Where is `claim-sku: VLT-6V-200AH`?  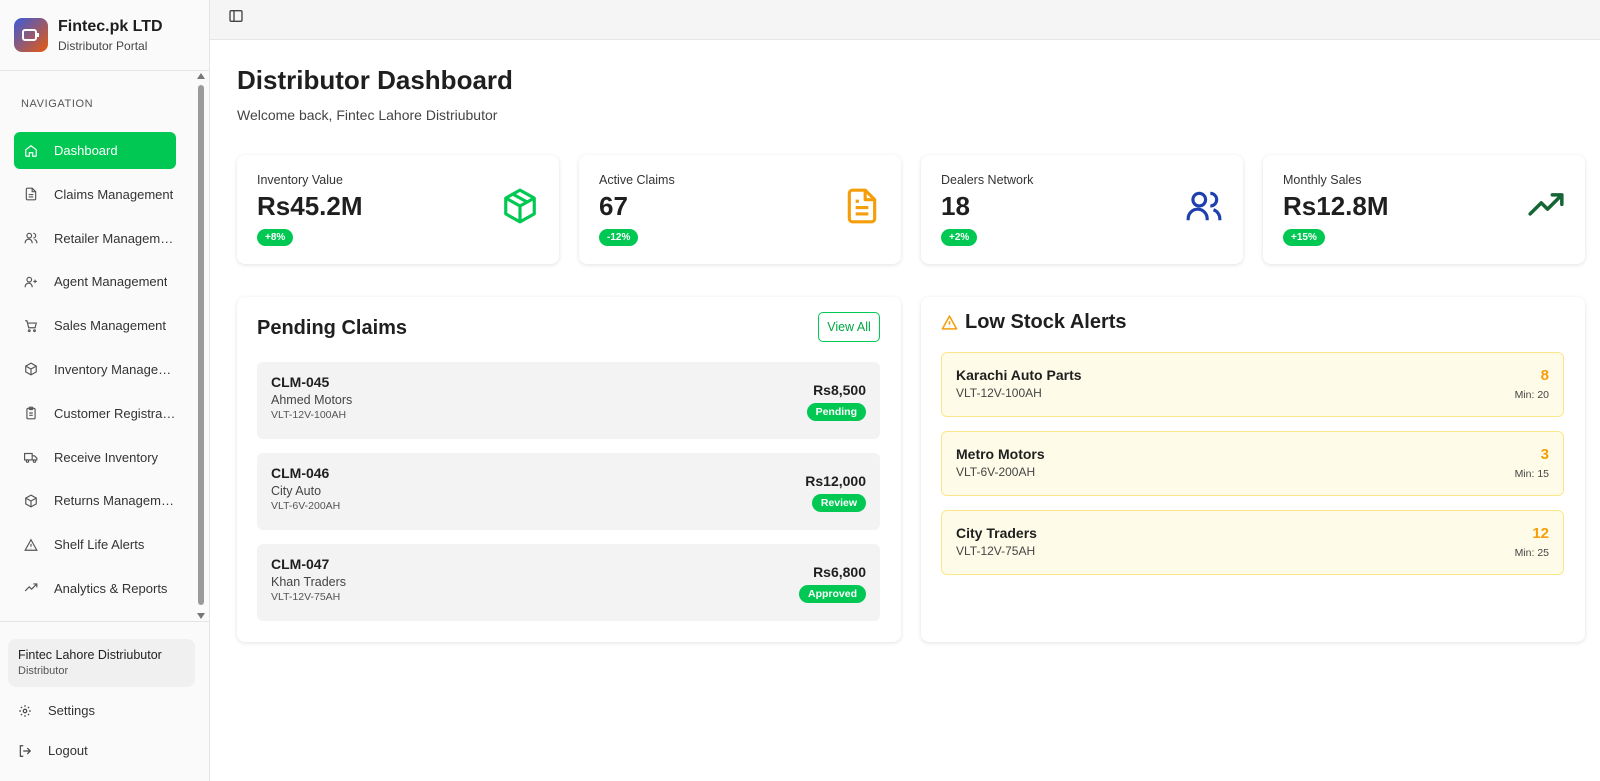
claim-sku: VLT-6V-200AH is located at coordinates (306, 506).